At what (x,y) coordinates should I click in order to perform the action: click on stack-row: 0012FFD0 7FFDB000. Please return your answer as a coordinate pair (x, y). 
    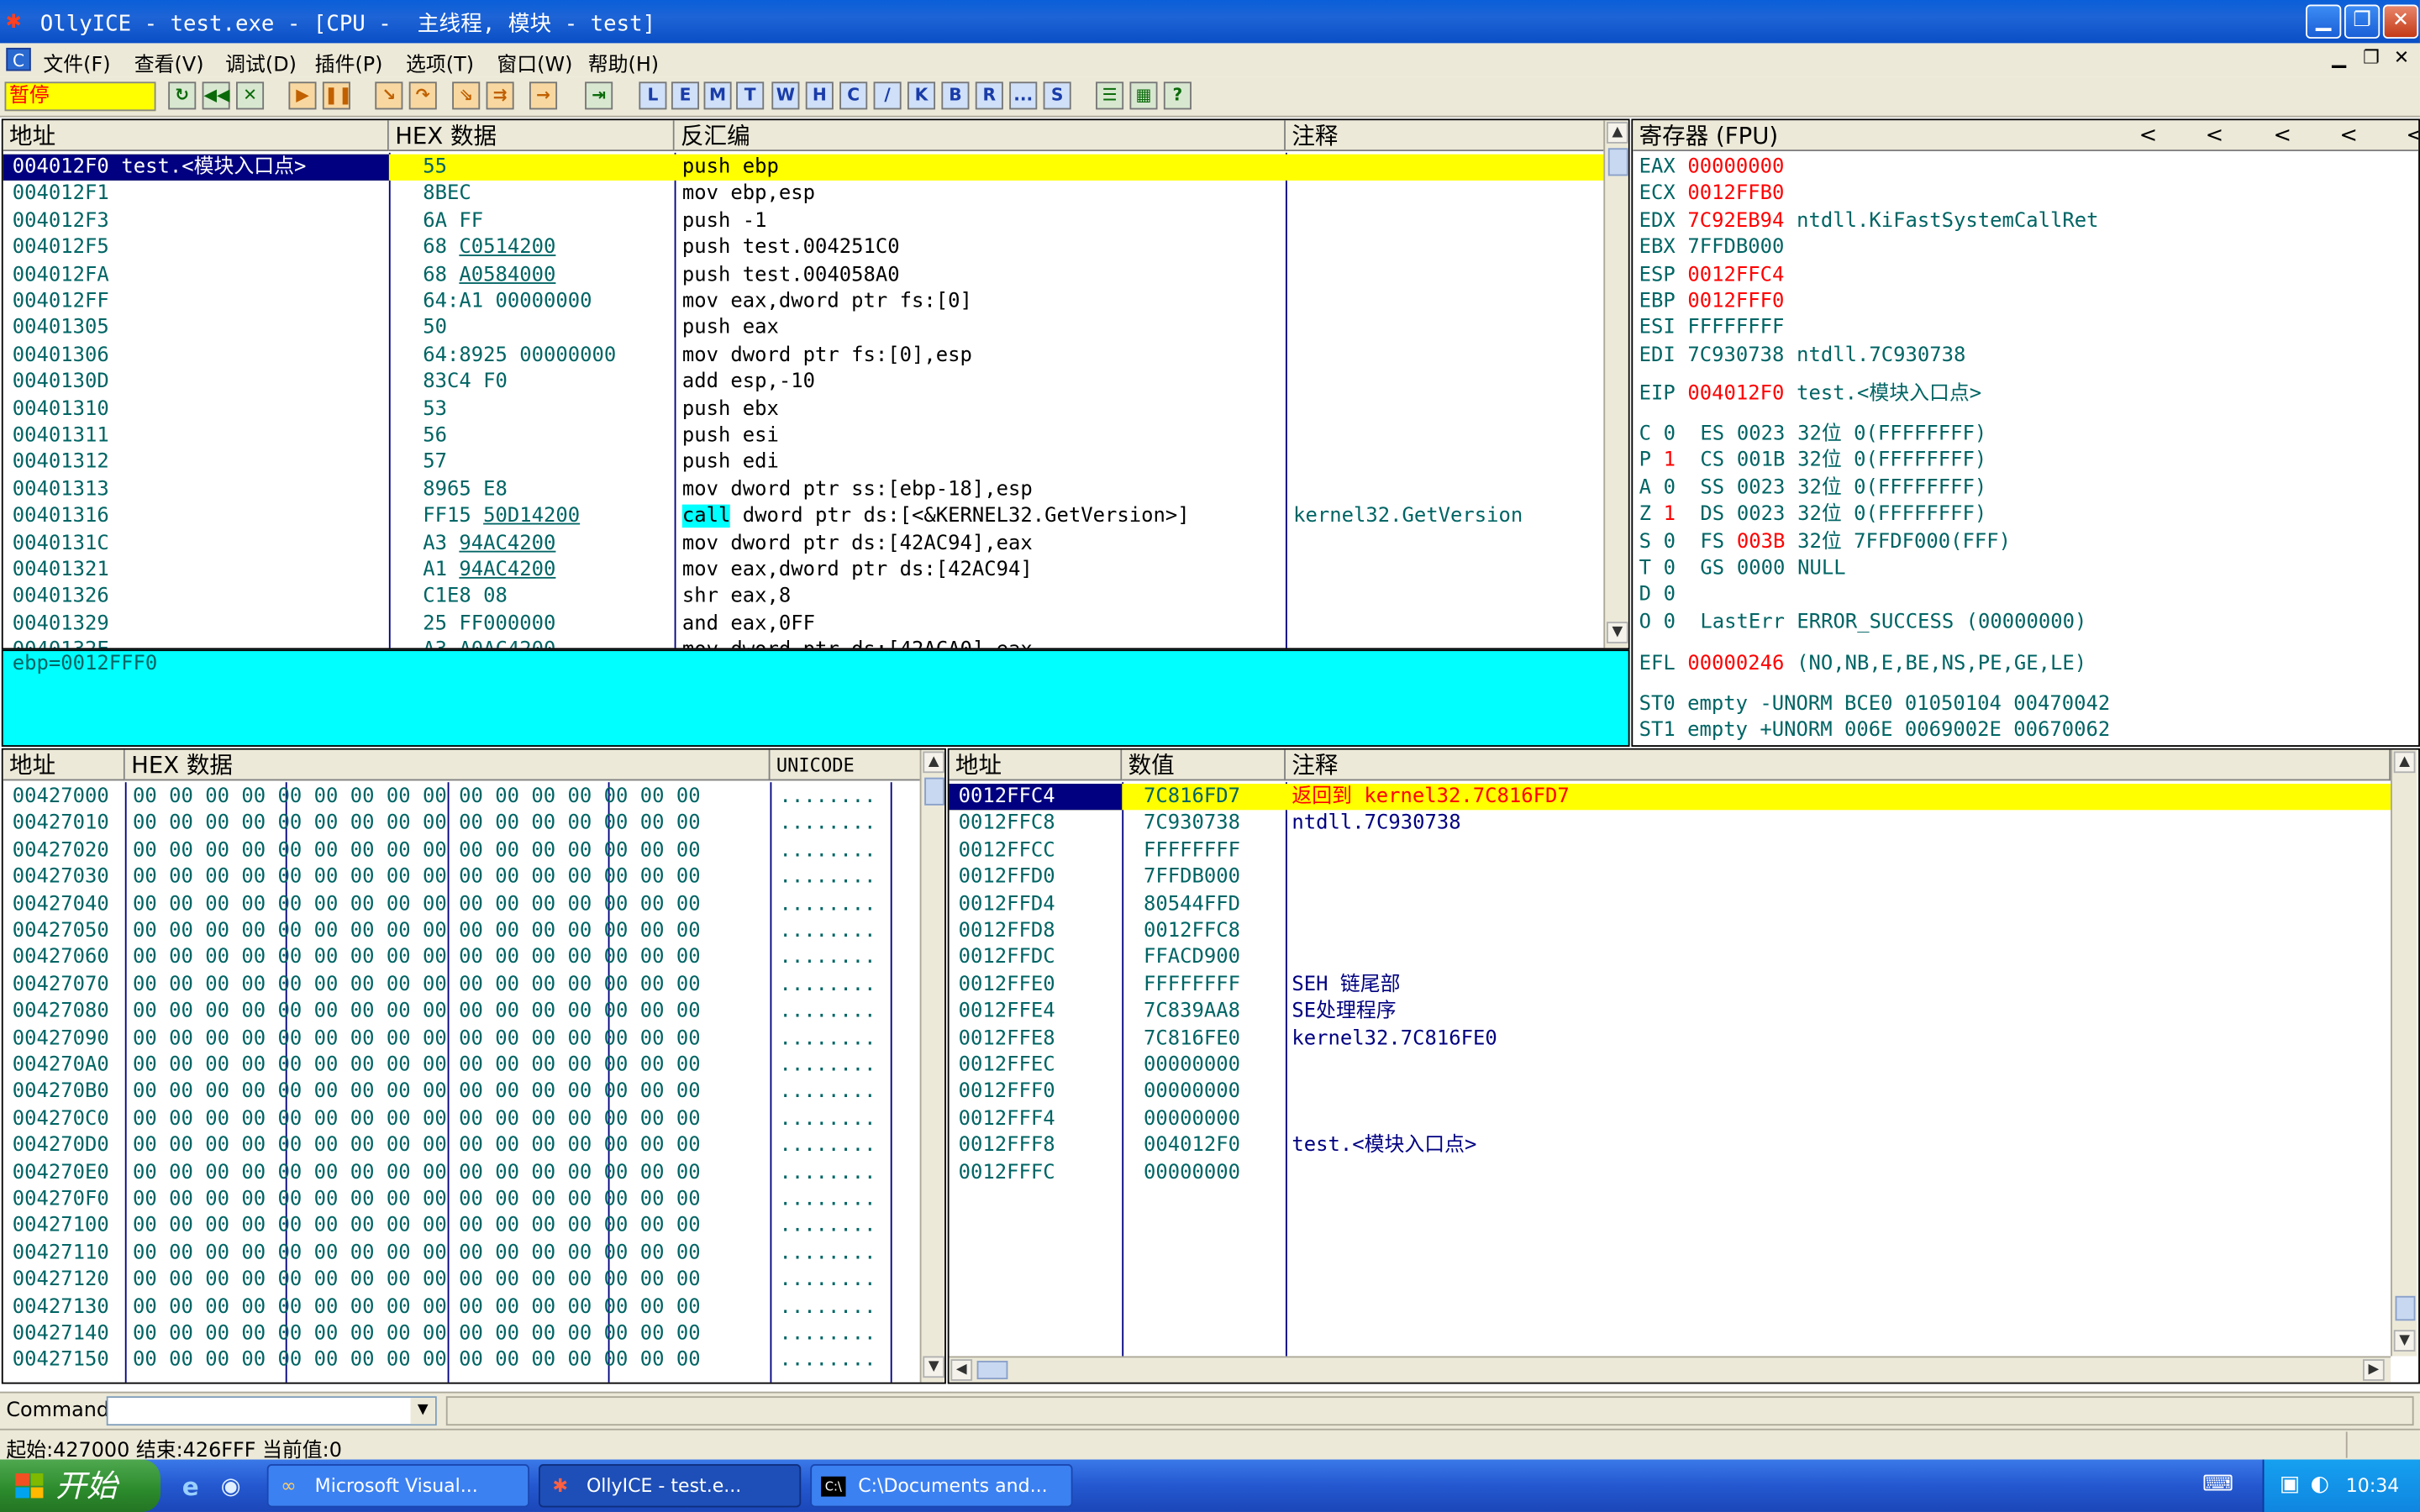
    Looking at the image, I should click on (1670, 877).